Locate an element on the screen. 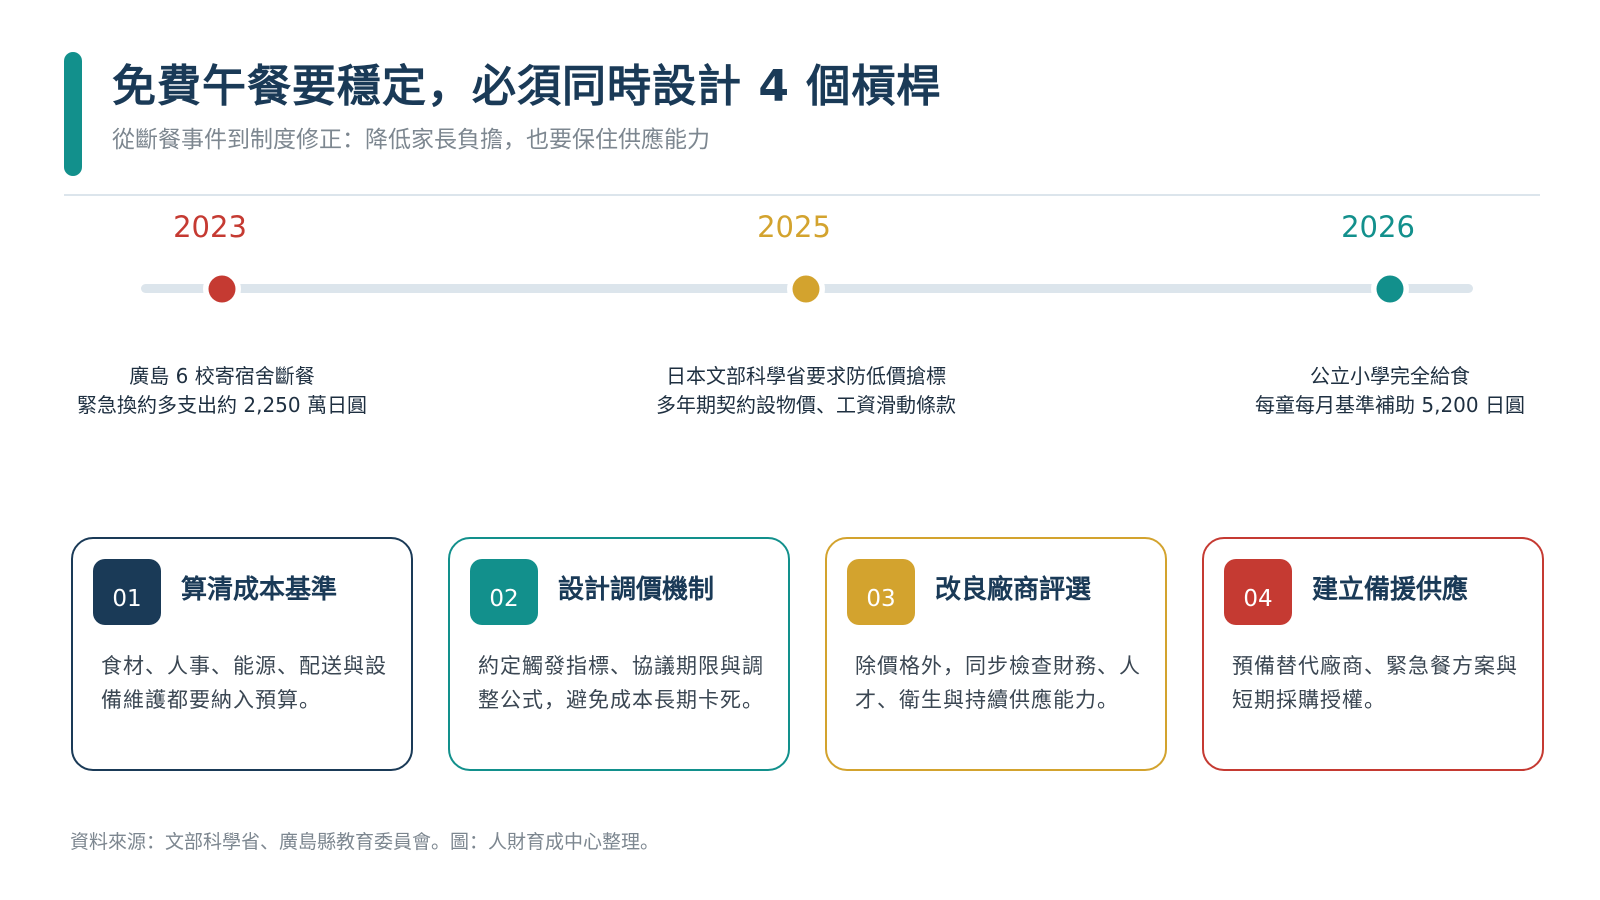  lever-card-03: 03 改良廠商評選 除價格外，同步檢查財務、人才、衛生與持續供應能力。 is located at coordinates (996, 654).